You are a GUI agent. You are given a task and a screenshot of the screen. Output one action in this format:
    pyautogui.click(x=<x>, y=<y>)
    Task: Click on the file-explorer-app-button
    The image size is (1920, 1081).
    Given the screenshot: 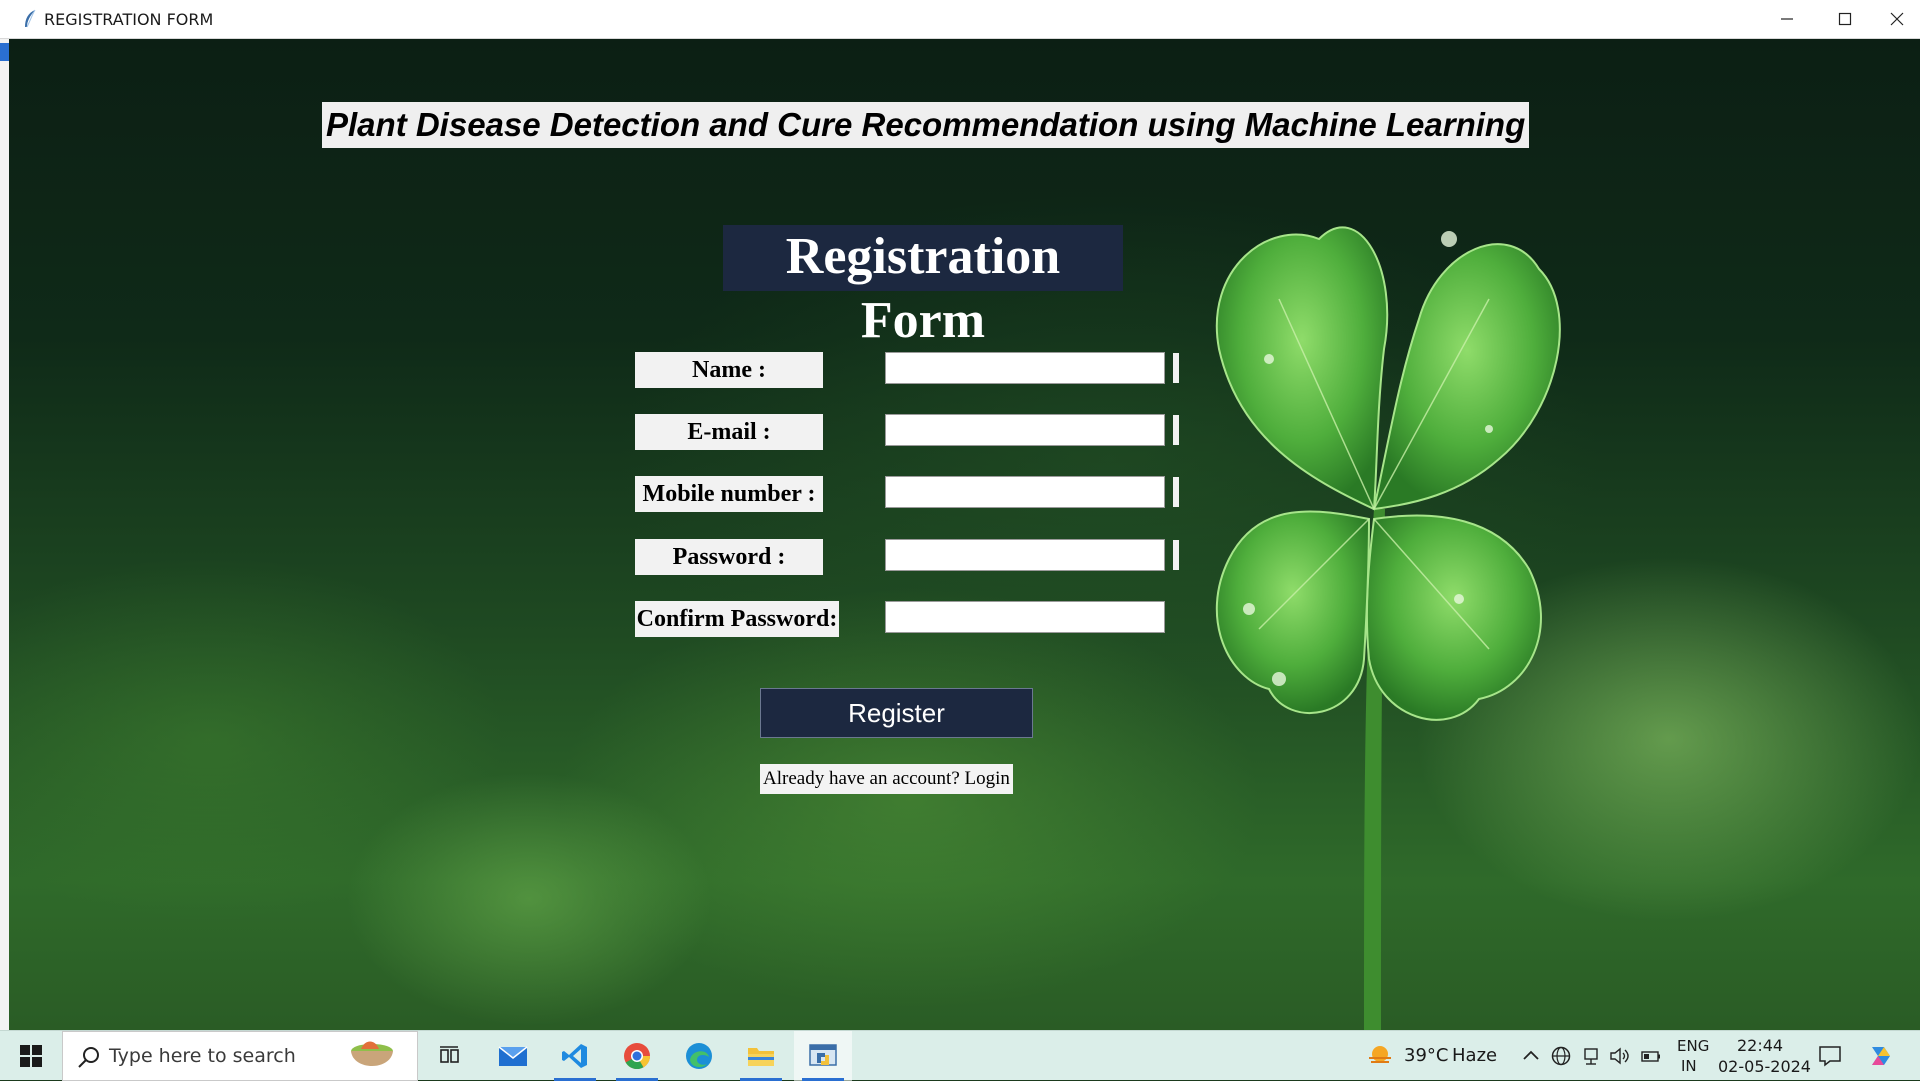 What is the action you would take?
    pyautogui.click(x=761, y=1056)
    